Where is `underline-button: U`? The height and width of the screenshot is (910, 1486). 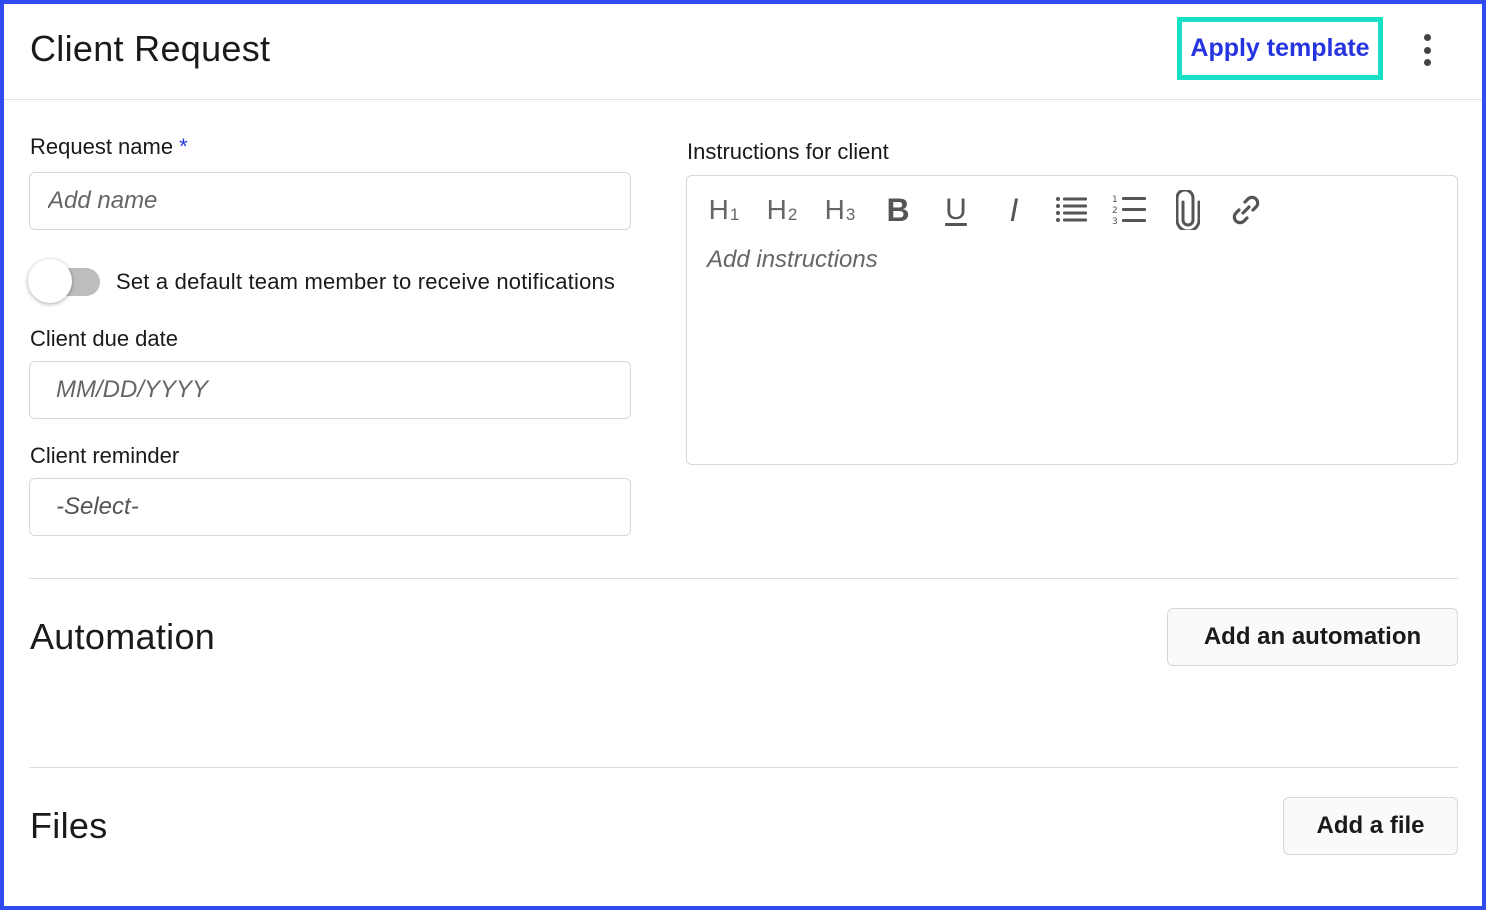 underline-button: U is located at coordinates (956, 210).